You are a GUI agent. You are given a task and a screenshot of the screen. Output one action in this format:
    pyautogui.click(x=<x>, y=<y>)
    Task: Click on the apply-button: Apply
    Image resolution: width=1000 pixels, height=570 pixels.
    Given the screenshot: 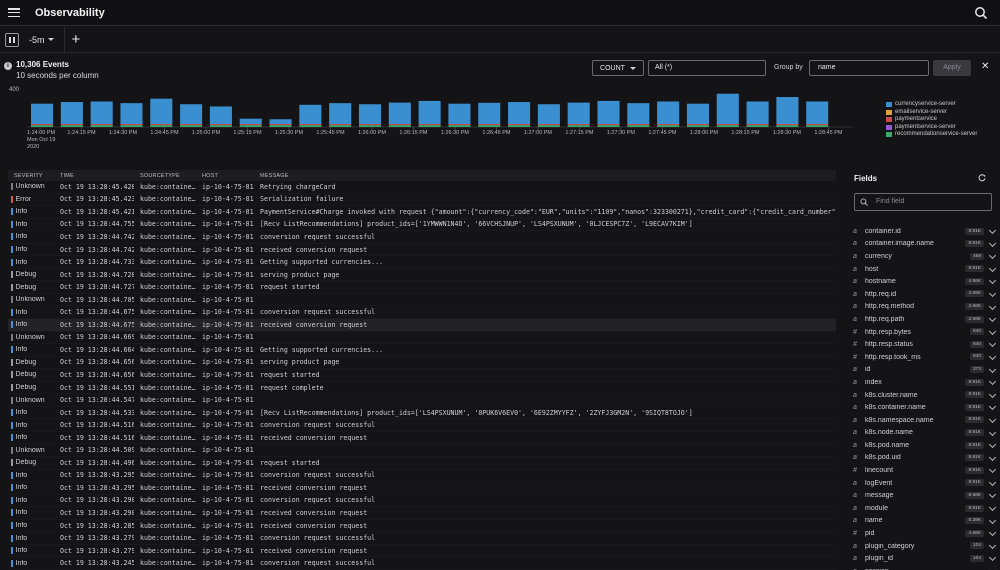 What is the action you would take?
    pyautogui.click(x=952, y=68)
    